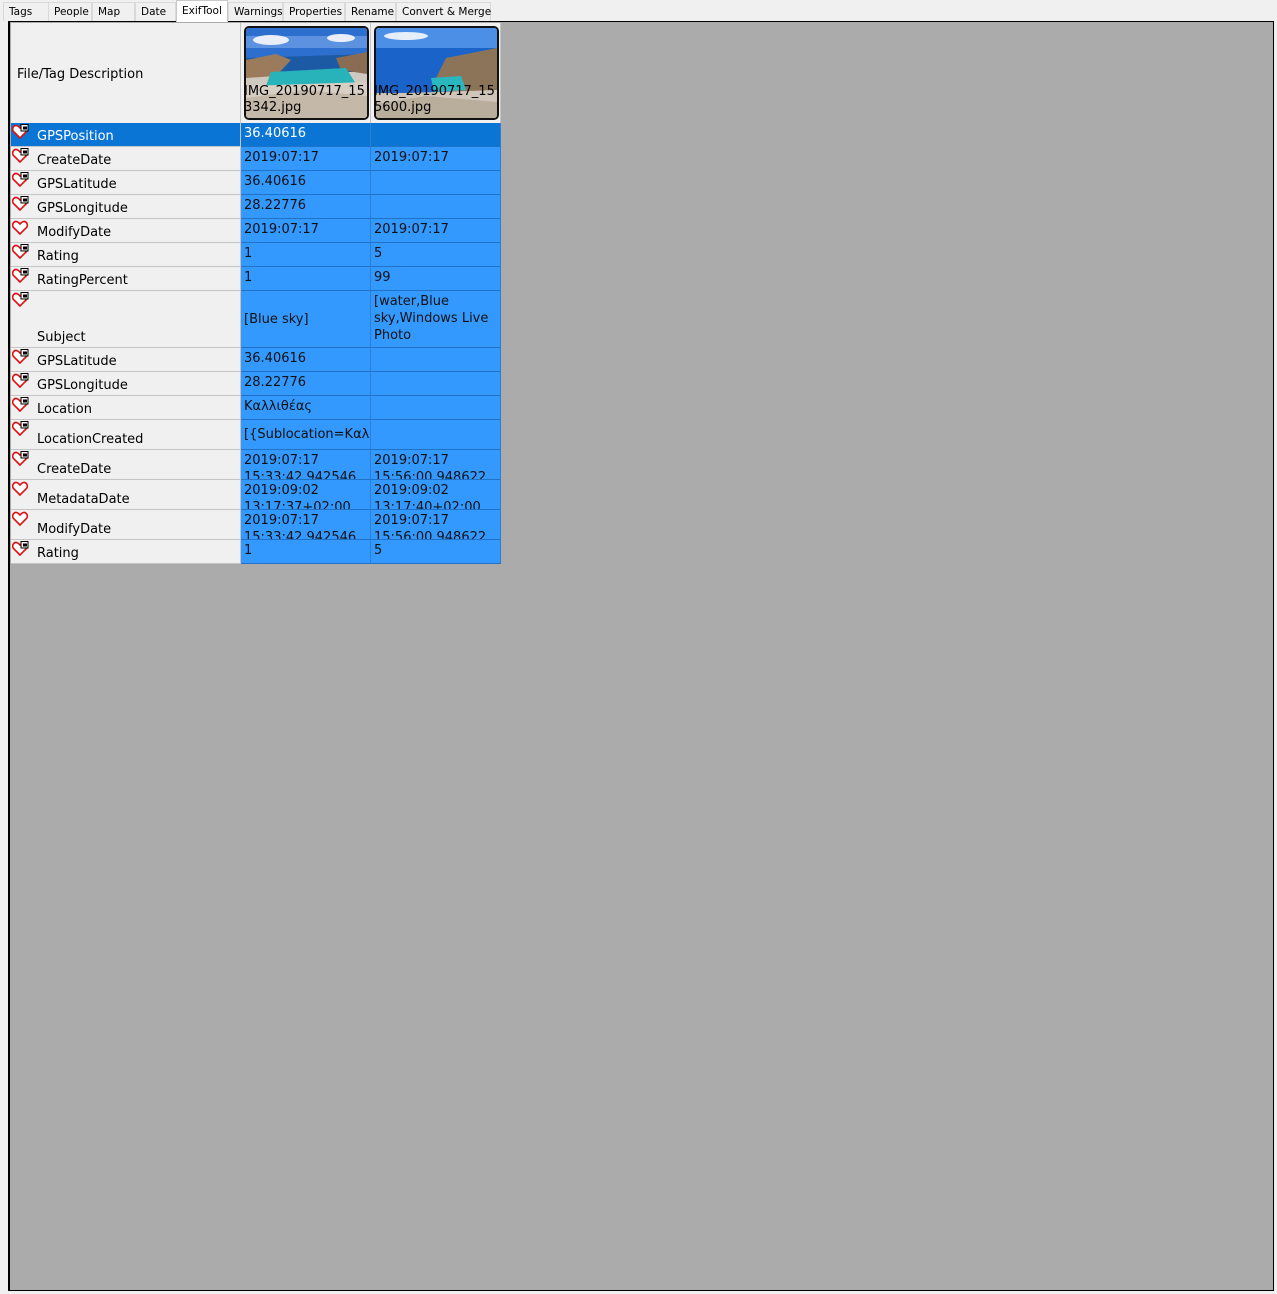  Describe the element at coordinates (74, 469) in the screenshot. I see `tag-name: CreateDate` at that location.